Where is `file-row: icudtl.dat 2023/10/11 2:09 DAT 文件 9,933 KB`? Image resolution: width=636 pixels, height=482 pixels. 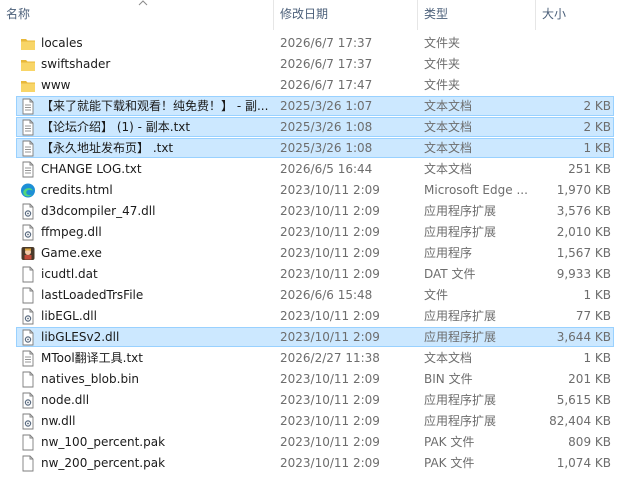
file-row: icudtl.dat 2023/10/11 2:09 DAT 文件 9,933 KB is located at coordinates (315, 274).